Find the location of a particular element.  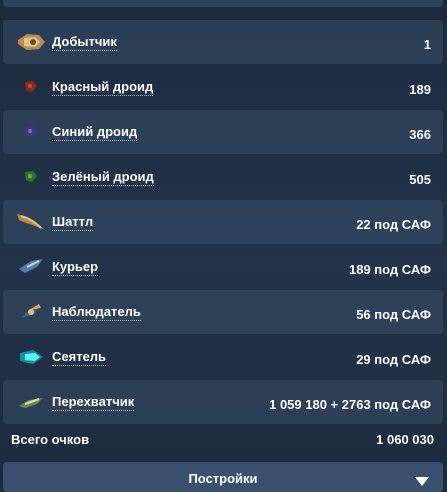

total-score-label: Всего очков is located at coordinates (50, 439).